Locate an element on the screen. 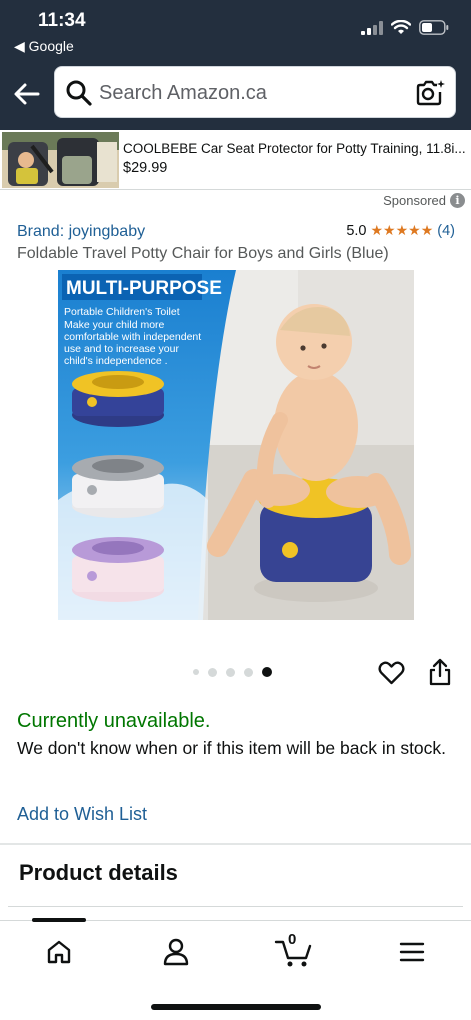  heart-icon is located at coordinates (391, 673).